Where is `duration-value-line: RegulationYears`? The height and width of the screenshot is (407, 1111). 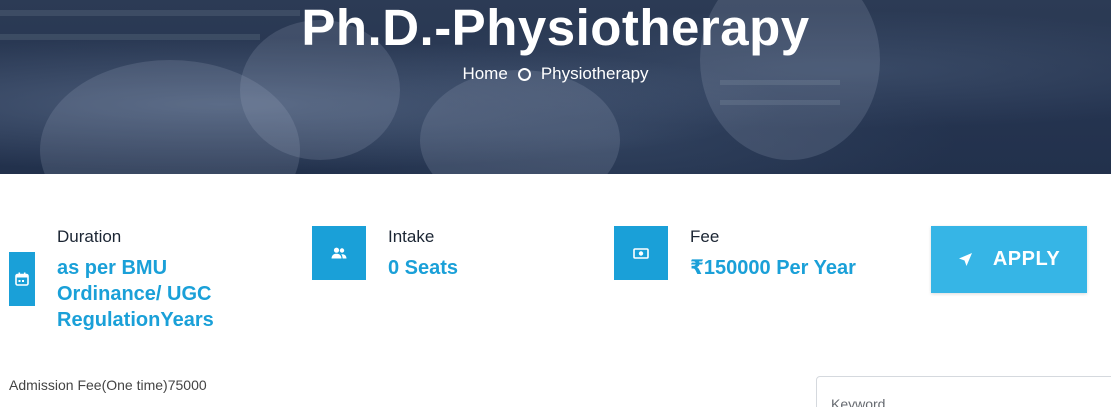 duration-value-line: RegulationYears is located at coordinates (135, 320).